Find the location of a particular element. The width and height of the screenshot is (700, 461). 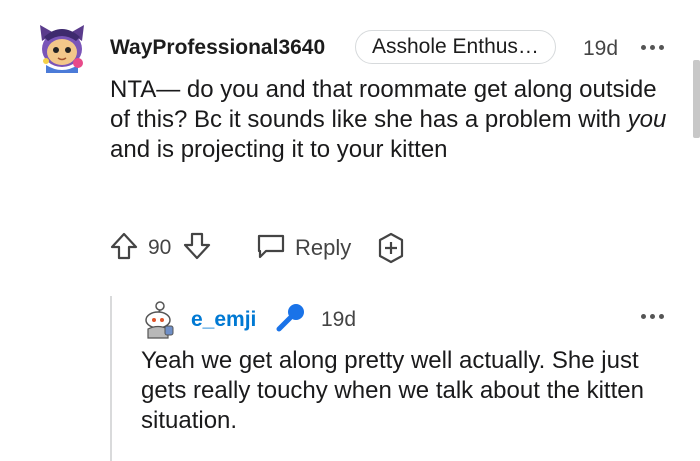

comment-body-text-2: and is projecting it to your kitten is located at coordinates (279, 149).